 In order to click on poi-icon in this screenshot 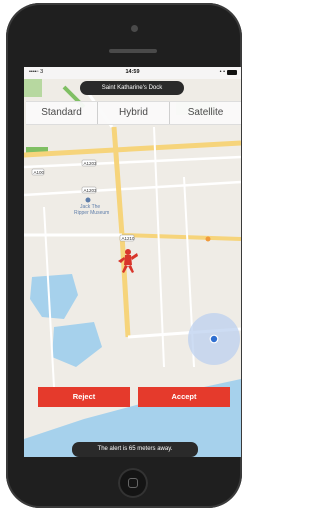, I will do `click(208, 239)`.